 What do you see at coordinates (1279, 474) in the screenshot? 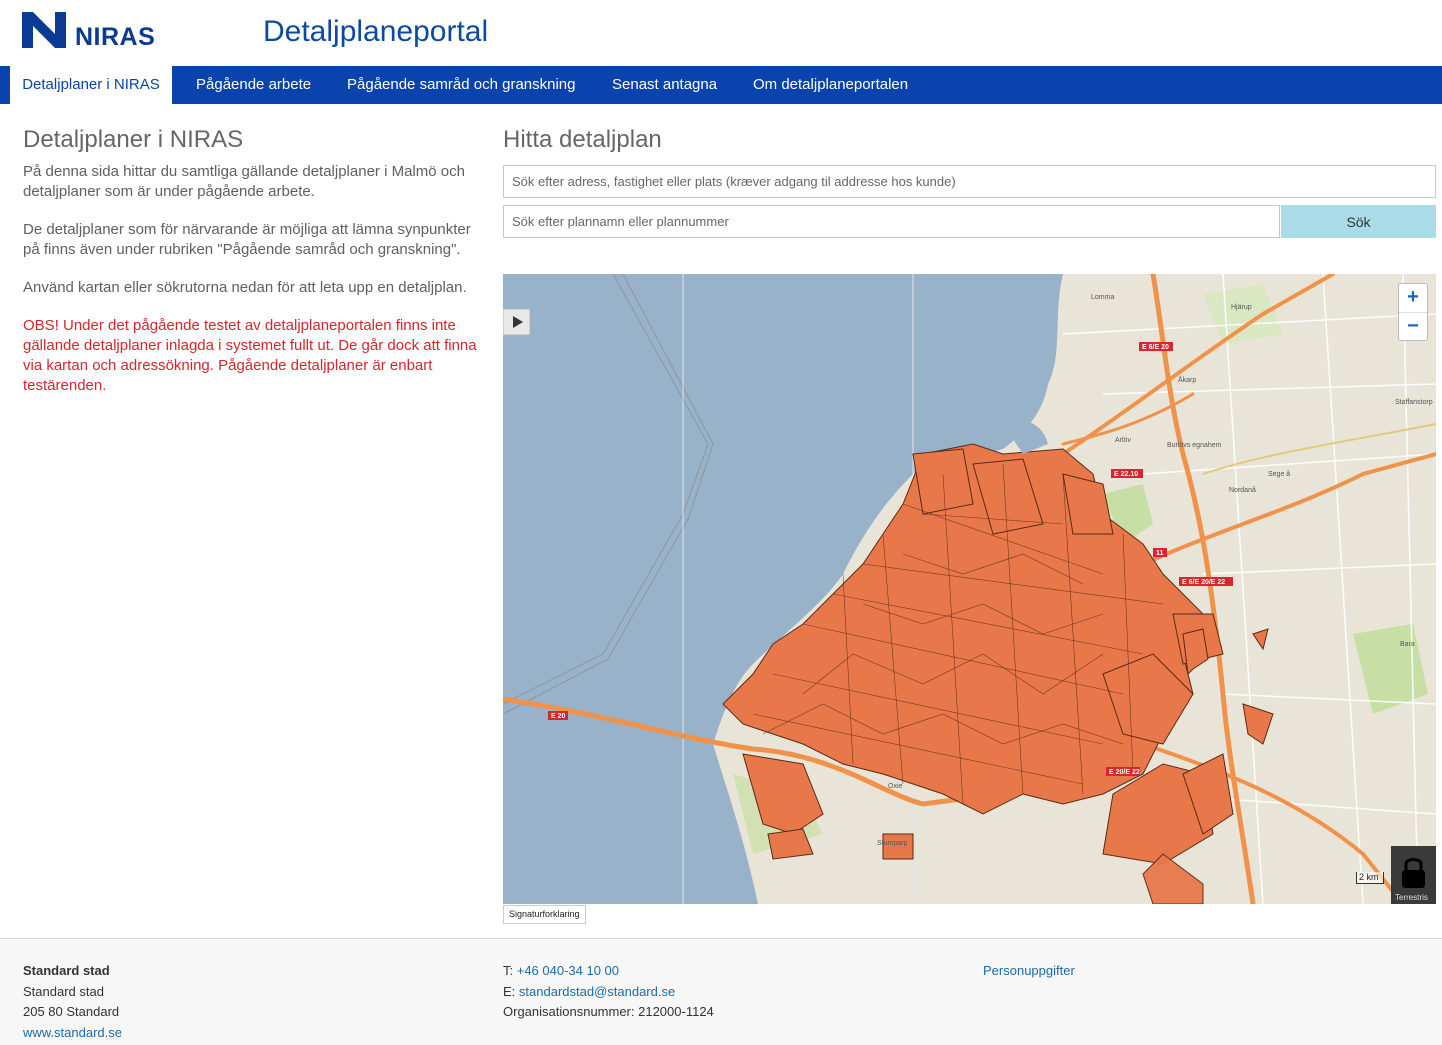
I see `place-label-sege-a: Sege å` at bounding box center [1279, 474].